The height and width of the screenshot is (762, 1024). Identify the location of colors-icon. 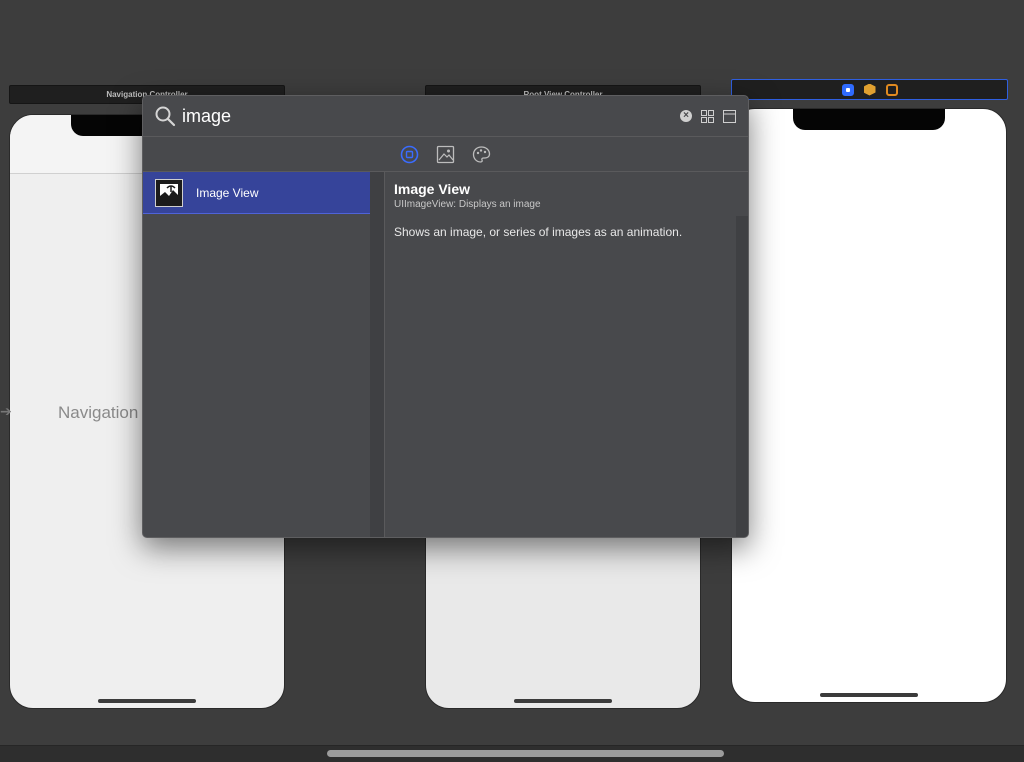
(481, 154).